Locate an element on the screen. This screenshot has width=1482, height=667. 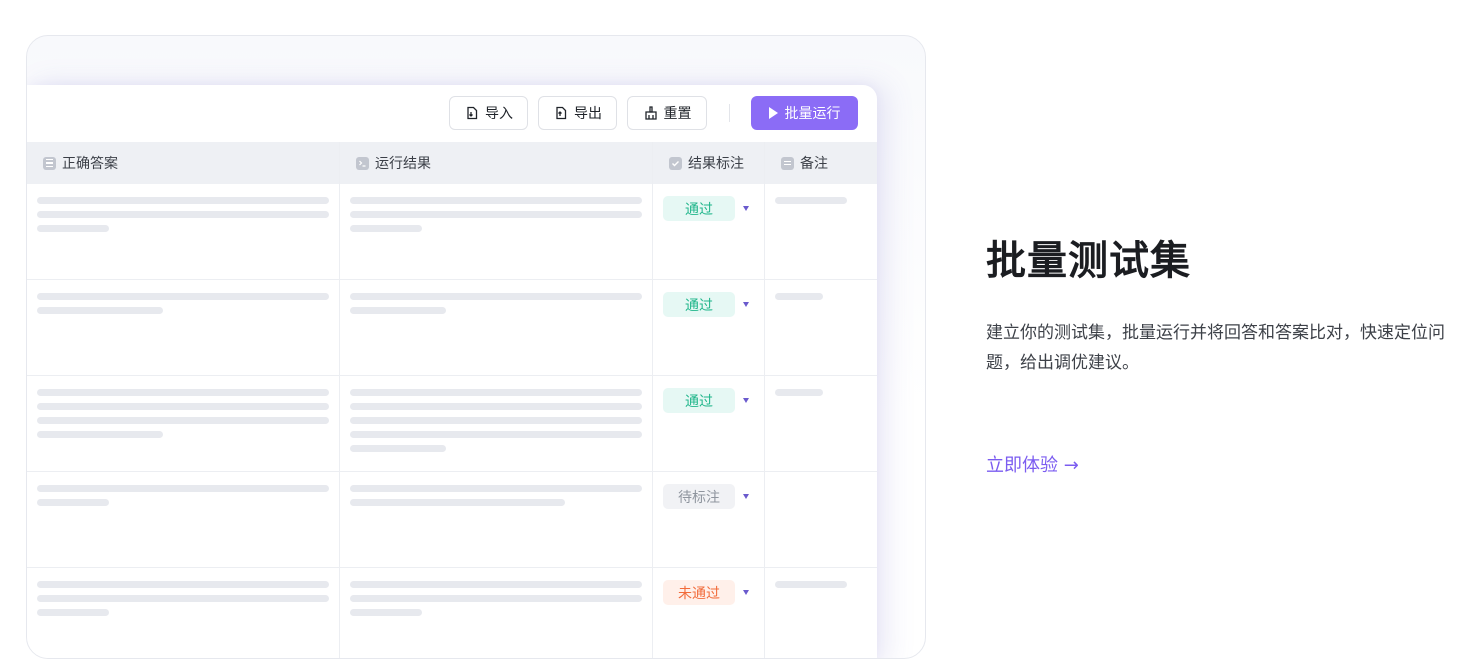
play-icon is located at coordinates (773, 113).